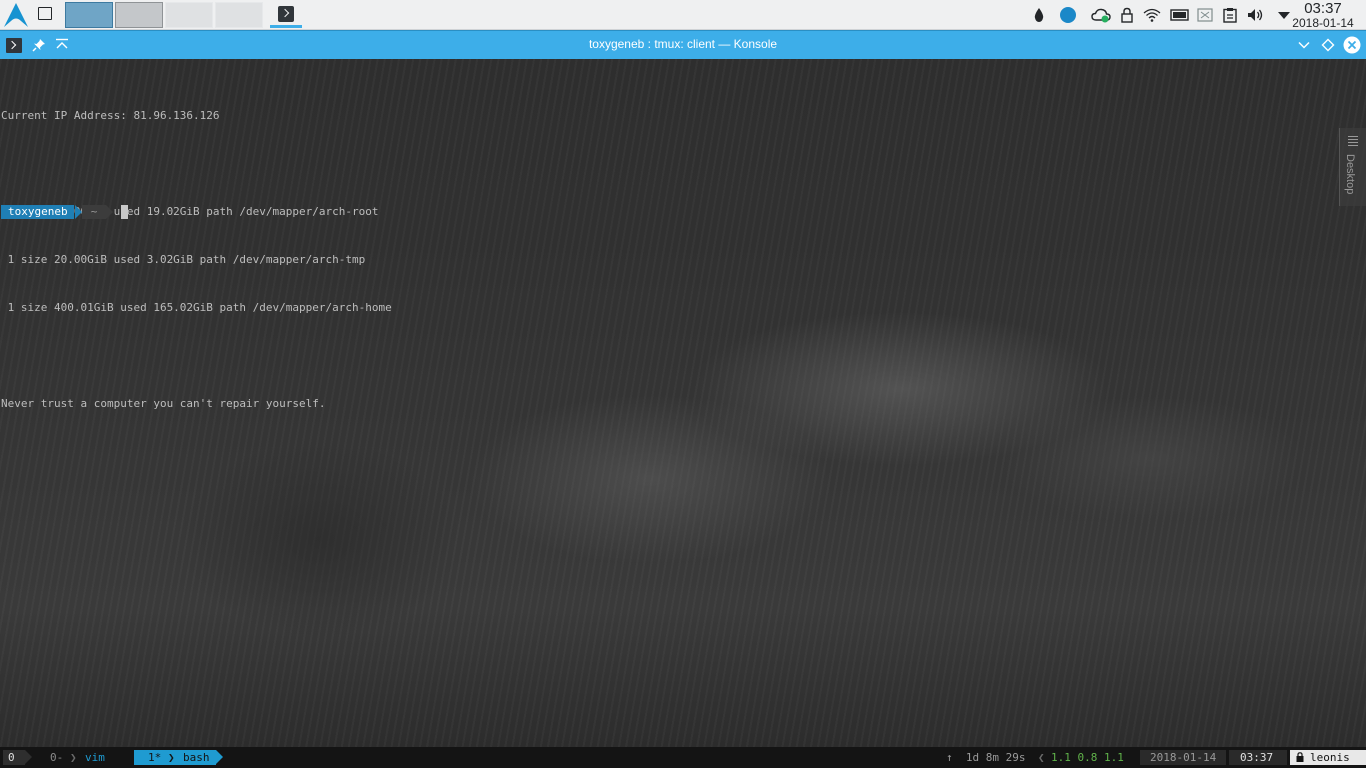 The height and width of the screenshot is (768, 1366). Describe the element at coordinates (94, 212) in the screenshot. I see `prompt-dir: ~` at that location.